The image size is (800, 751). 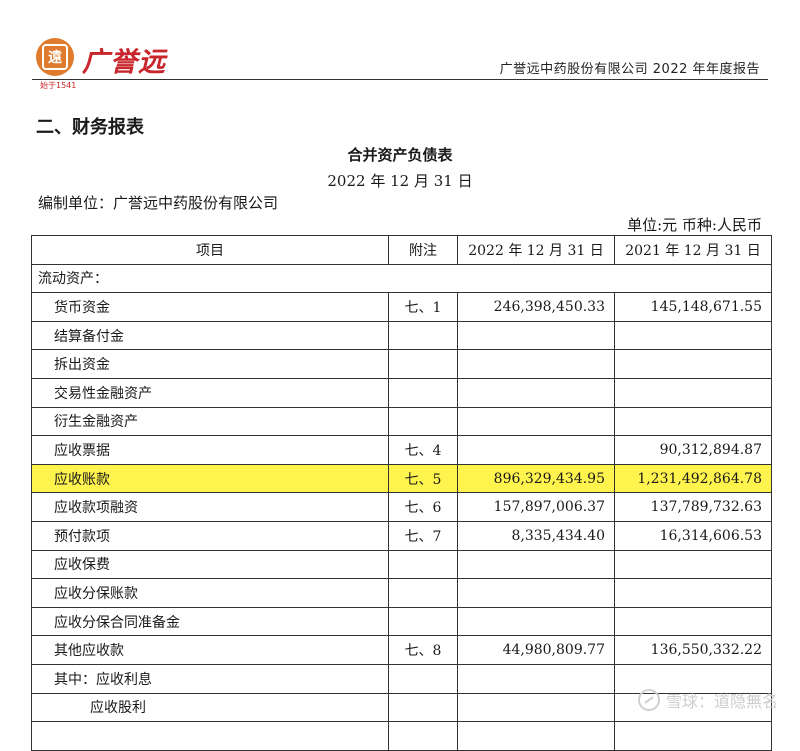 What do you see at coordinates (693, 307) in the screenshot?
I see `value-2021-cell: 145,148,671.55` at bounding box center [693, 307].